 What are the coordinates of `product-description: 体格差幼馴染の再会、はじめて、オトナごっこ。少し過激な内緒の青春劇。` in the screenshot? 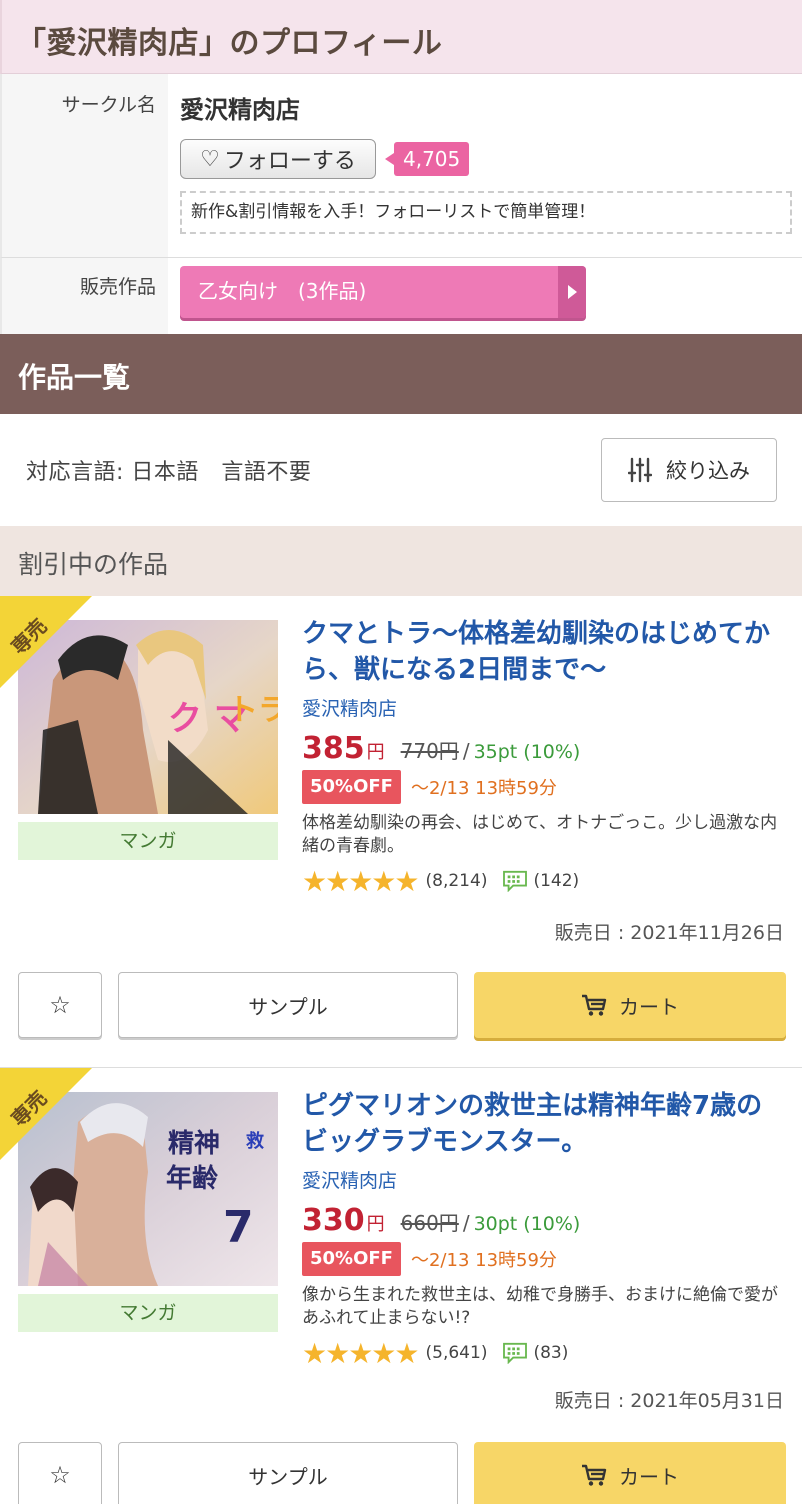 It's located at (540, 834).